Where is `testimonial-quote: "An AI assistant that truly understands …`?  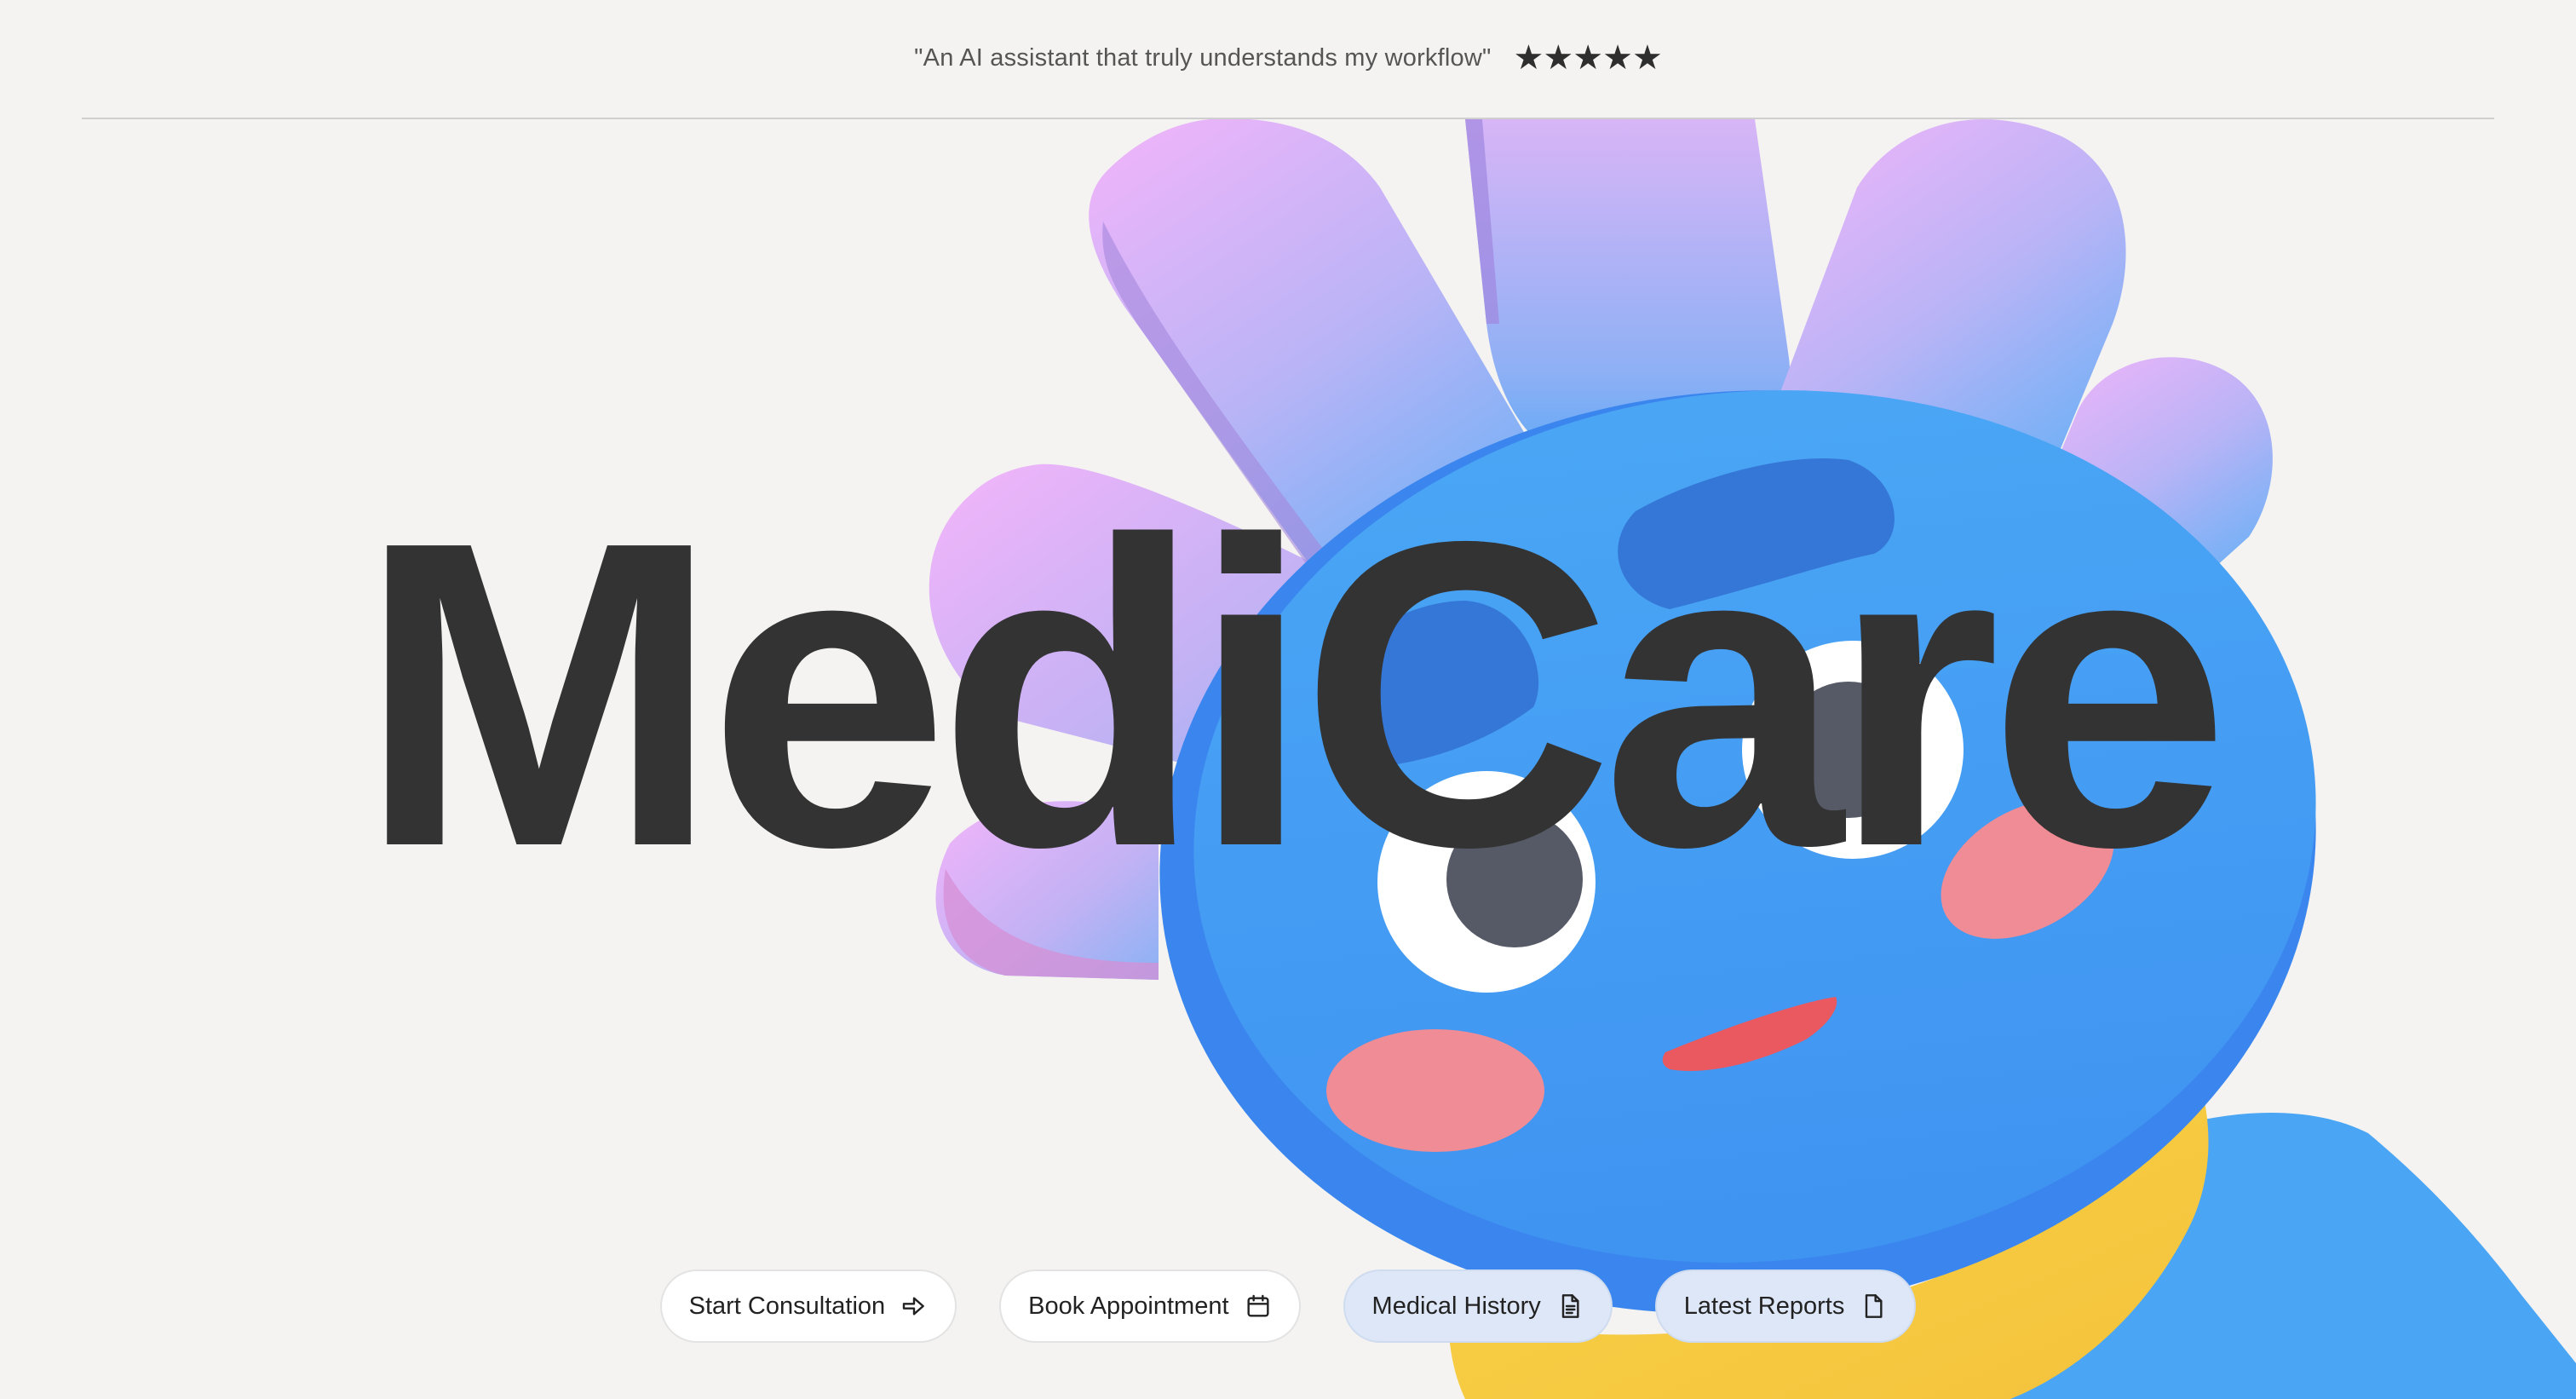
testimonial-quote: "An AI assistant that truly understands … is located at coordinates (1203, 58).